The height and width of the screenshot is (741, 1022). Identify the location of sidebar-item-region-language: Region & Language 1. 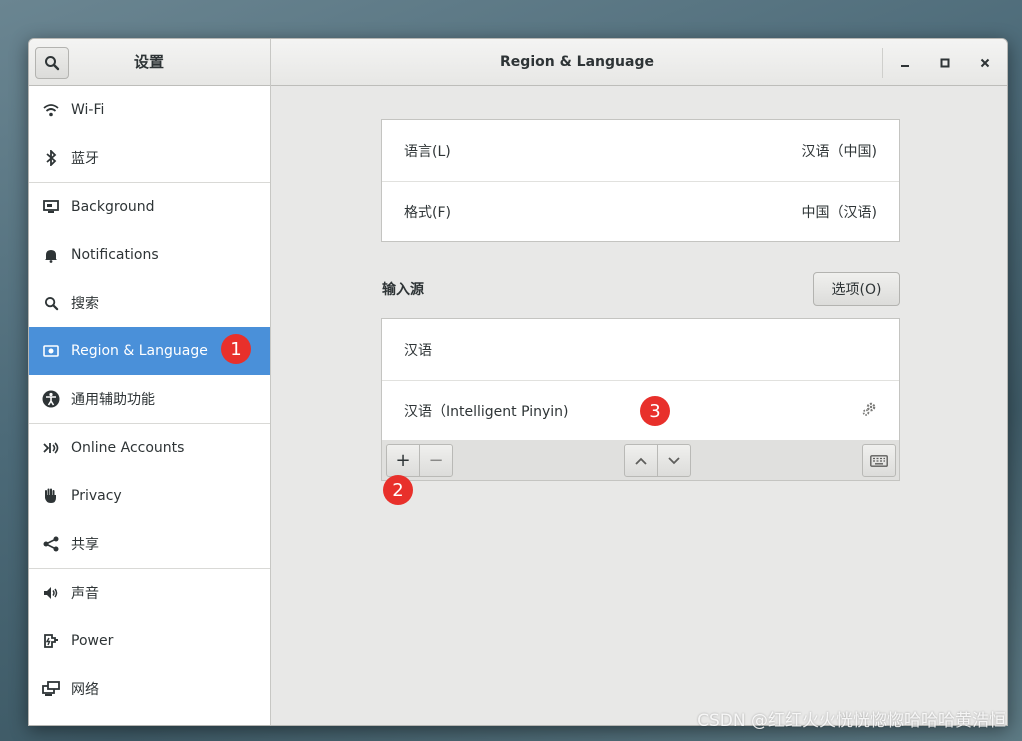
(149, 351).